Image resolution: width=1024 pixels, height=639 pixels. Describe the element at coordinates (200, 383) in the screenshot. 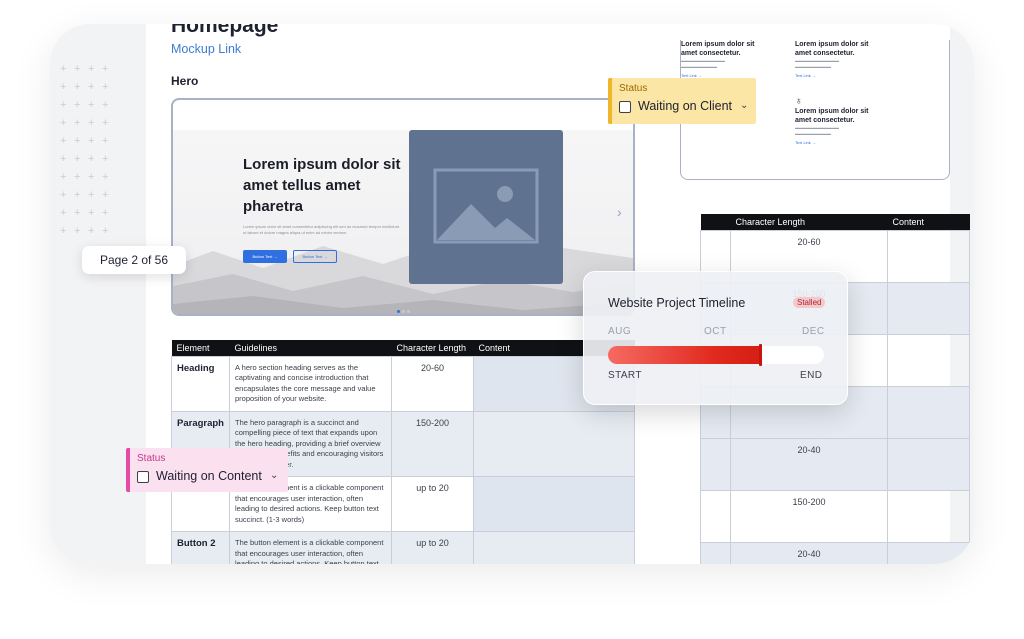

I see `element-cell: Heading` at that location.